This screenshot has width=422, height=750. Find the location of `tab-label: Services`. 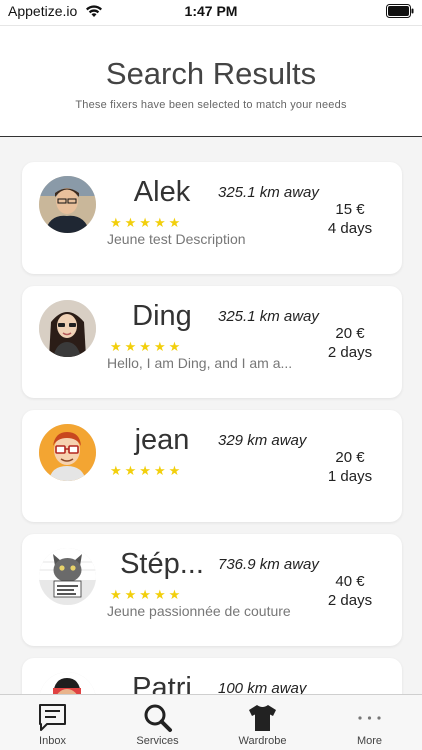

tab-label: Services is located at coordinates (157, 741).